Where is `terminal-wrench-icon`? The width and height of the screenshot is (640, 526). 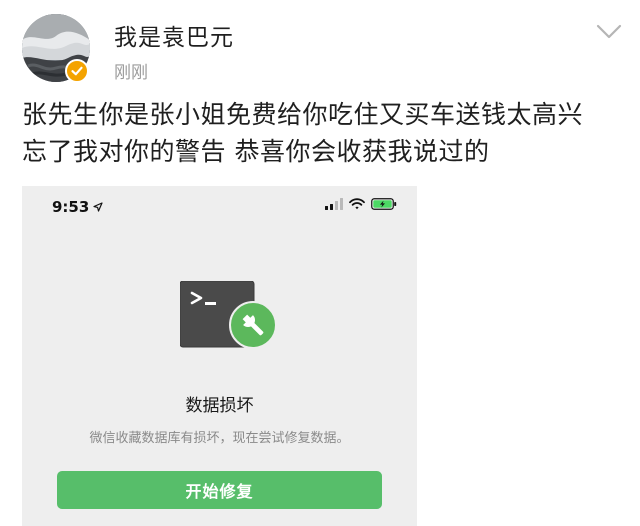
terminal-wrench-icon is located at coordinates (229, 316).